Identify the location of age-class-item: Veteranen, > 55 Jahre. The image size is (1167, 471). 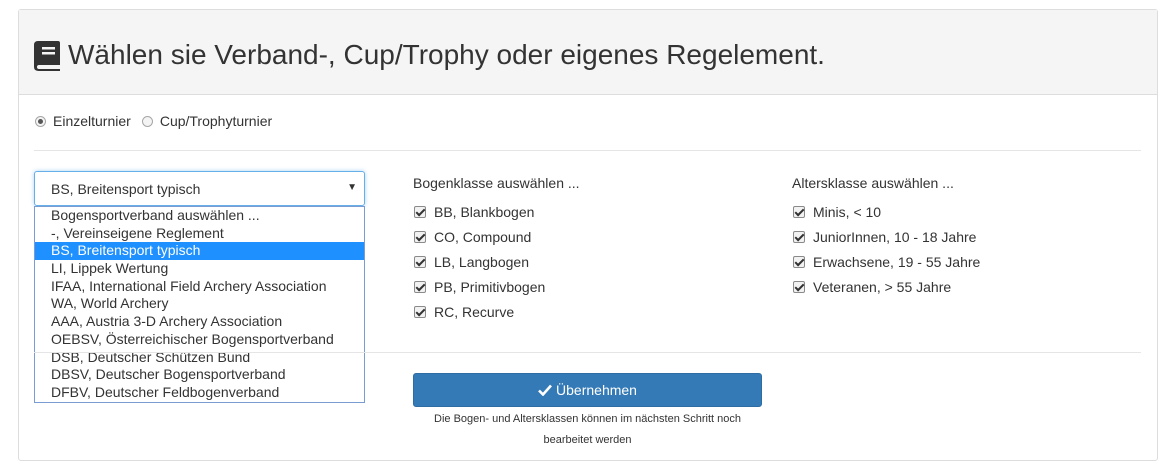
(886, 286).